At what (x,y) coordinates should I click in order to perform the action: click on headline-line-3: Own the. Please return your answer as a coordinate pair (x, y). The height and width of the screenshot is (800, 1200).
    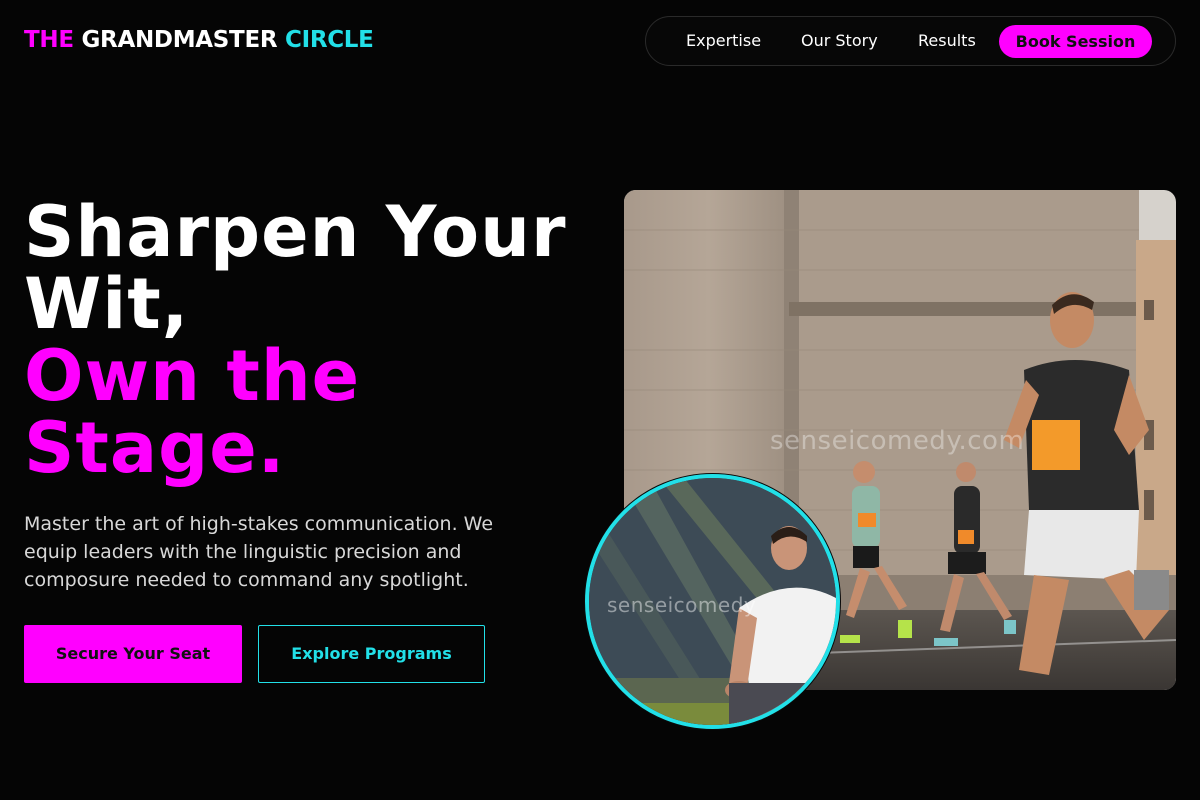
    Looking at the image, I should click on (192, 376).